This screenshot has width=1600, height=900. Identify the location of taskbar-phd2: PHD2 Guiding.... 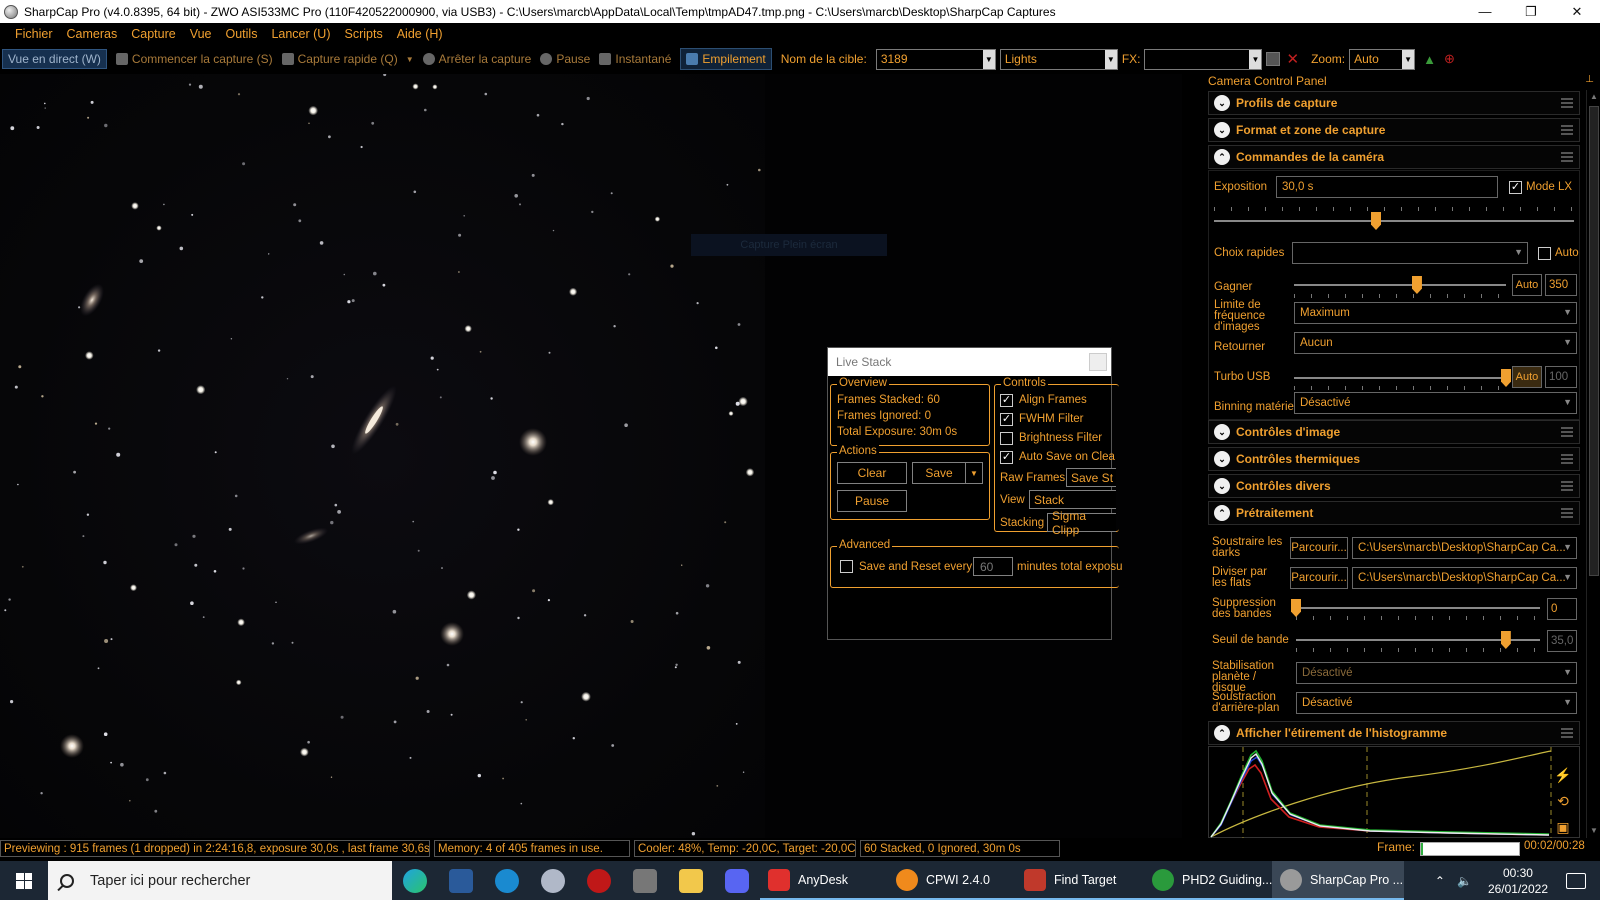
(1208, 880).